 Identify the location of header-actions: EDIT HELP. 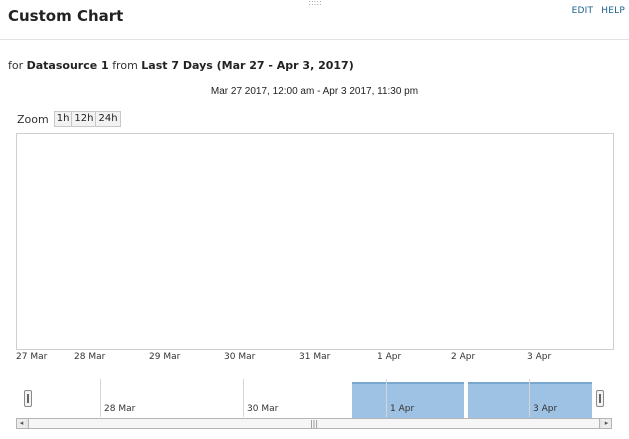
(596, 11).